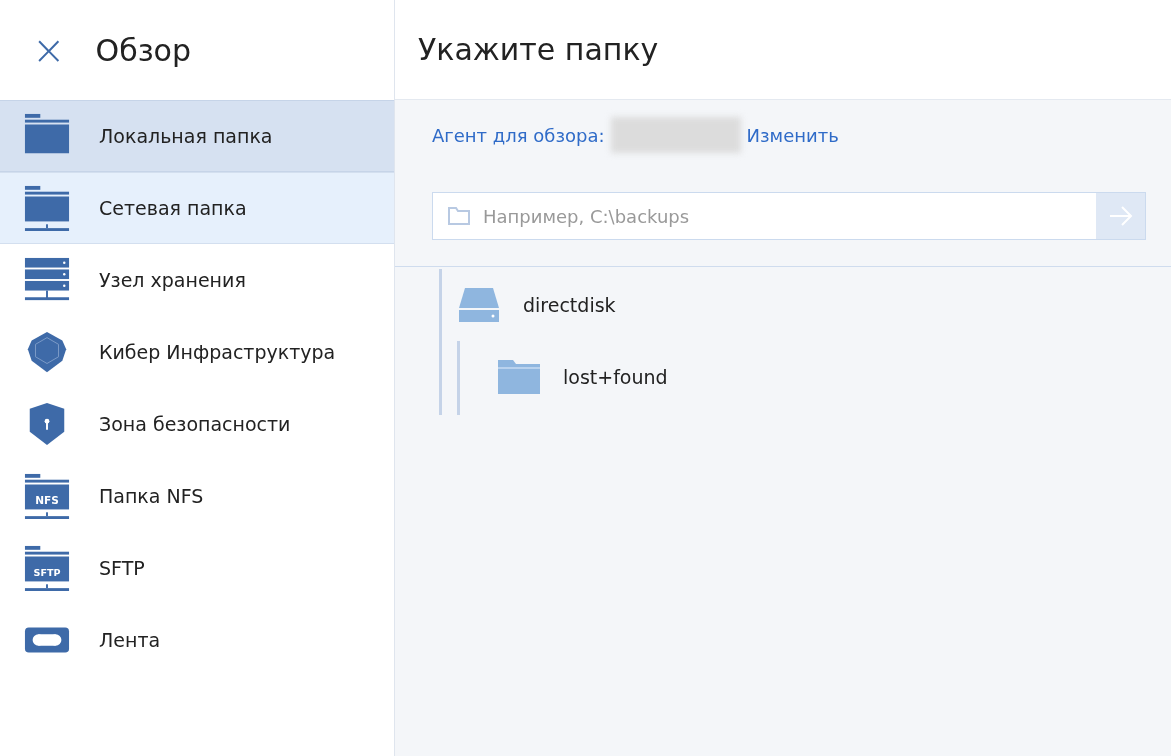  Describe the element at coordinates (49, 50) in the screenshot. I see `close-button: ×` at that location.